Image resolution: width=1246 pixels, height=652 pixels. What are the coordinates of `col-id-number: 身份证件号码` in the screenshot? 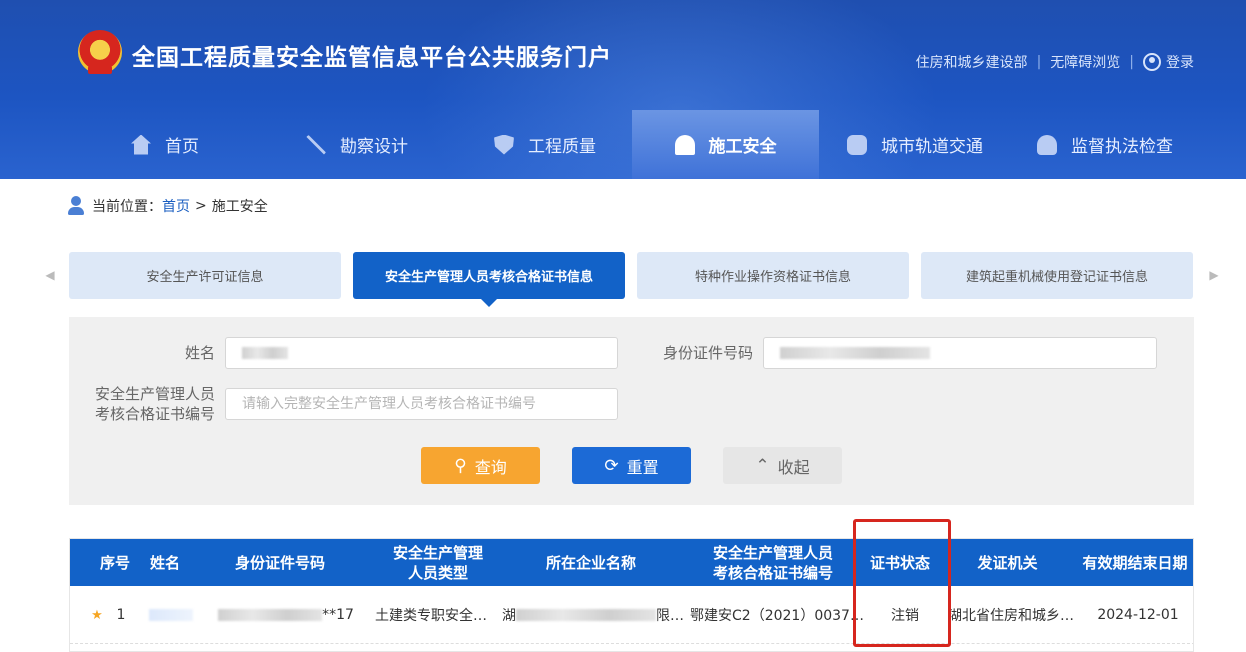 It's located at (279, 562).